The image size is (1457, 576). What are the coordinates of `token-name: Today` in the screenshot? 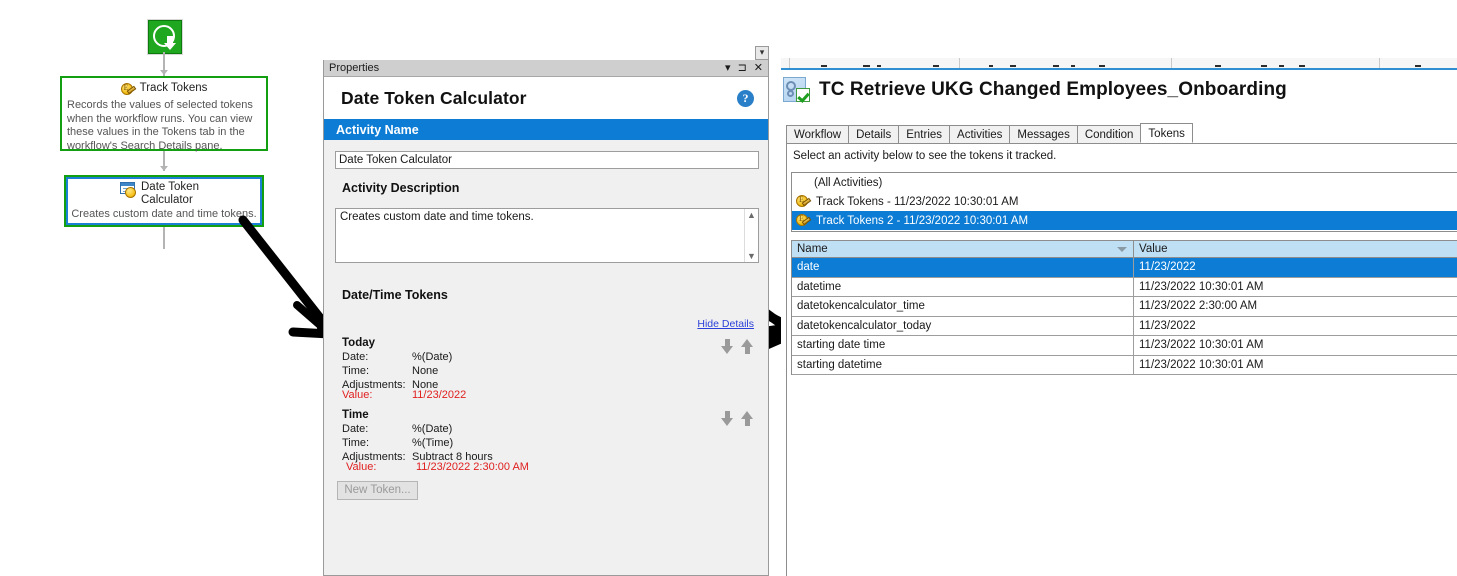 It's located at (359, 343).